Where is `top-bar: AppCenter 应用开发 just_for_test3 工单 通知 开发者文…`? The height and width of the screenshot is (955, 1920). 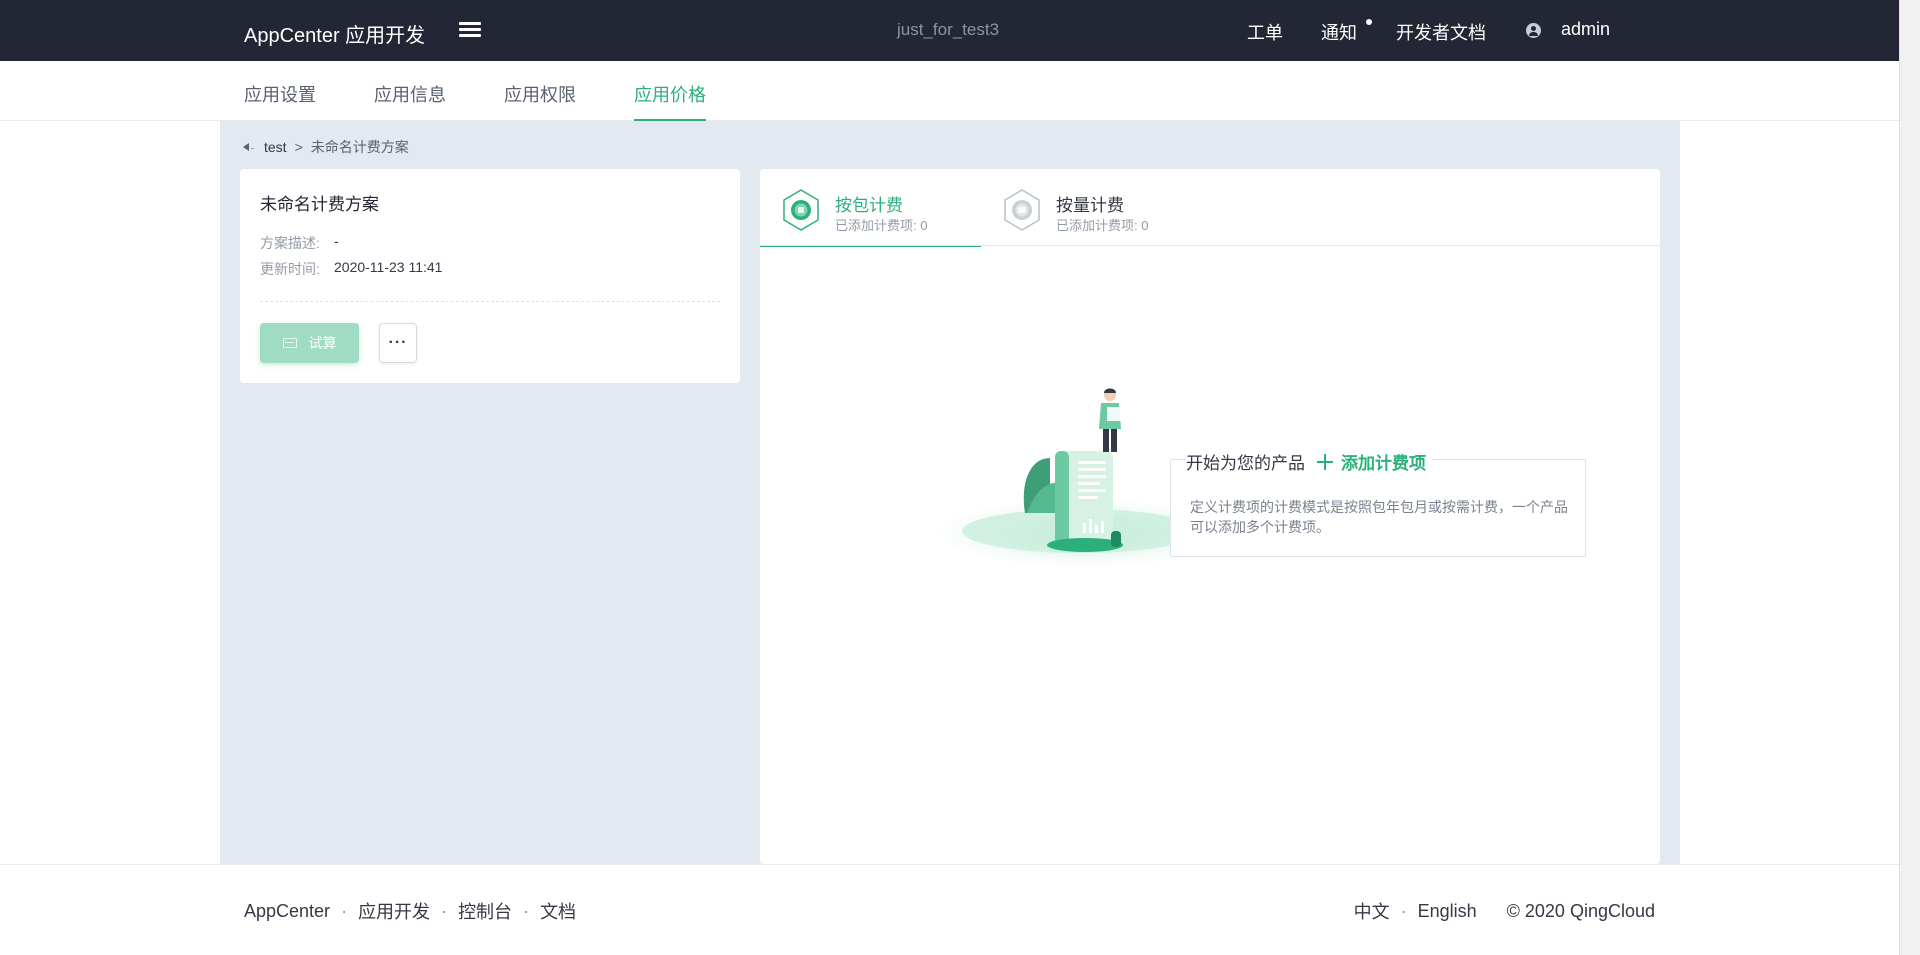
top-bar: AppCenter 应用开发 just_for_test3 工单 通知 开发者文… is located at coordinates (949, 30).